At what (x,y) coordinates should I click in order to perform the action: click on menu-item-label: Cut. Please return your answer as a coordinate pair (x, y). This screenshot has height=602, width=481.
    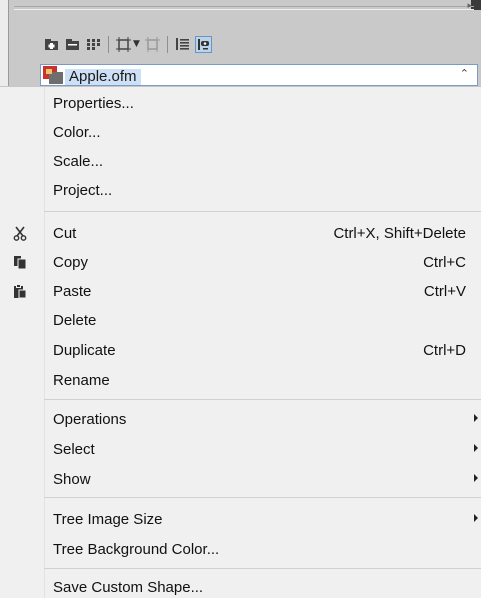
    Looking at the image, I should click on (65, 233).